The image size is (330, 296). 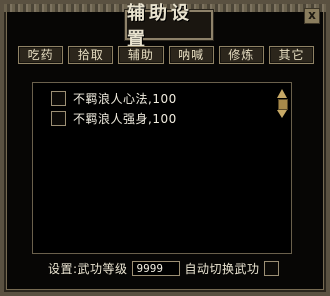 I want to click on list-item: 不羁浪人强身,100, so click(x=163, y=118).